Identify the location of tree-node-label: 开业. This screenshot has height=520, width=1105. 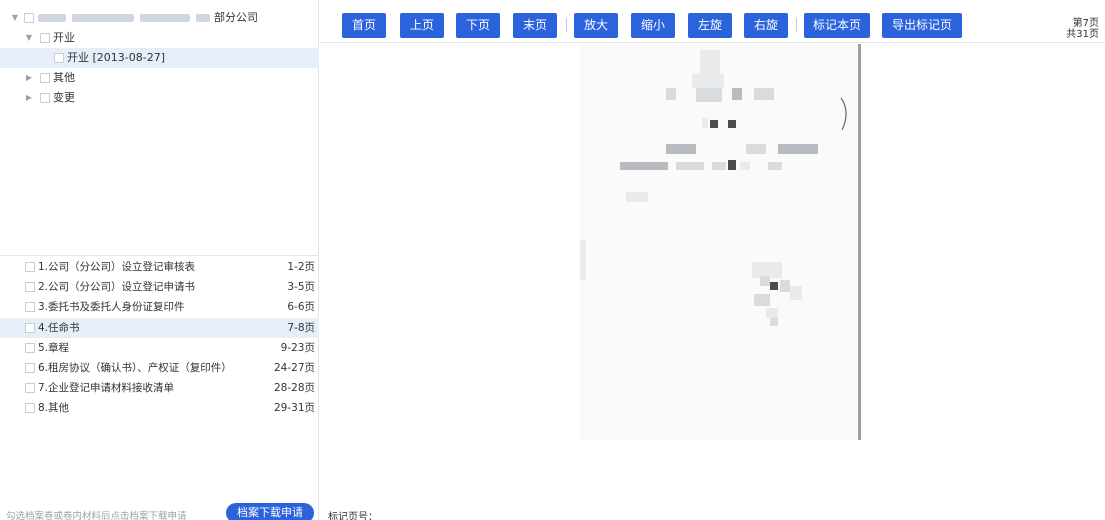
(64, 37).